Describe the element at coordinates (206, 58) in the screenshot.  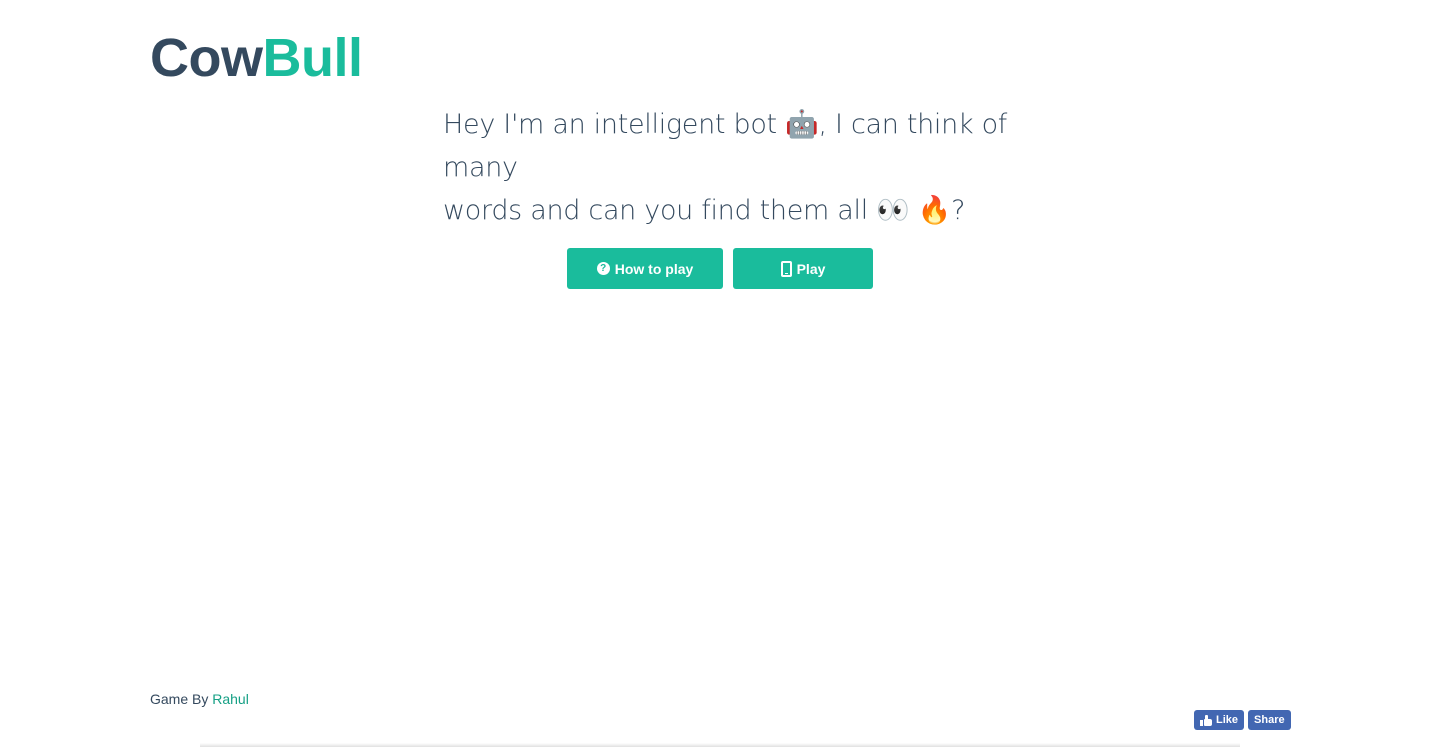
I see `logo-cow: Cow` at that location.